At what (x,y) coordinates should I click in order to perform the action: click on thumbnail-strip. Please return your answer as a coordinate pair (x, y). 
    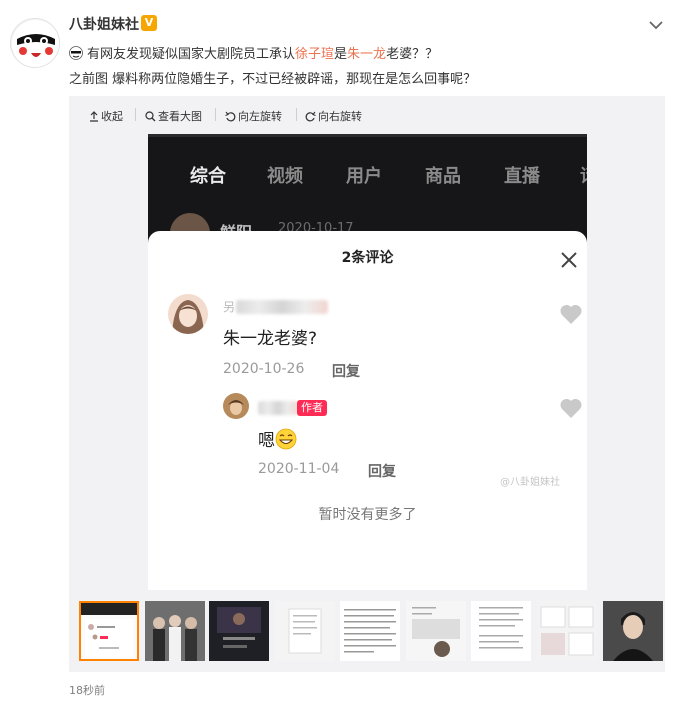
    Looking at the image, I should click on (371, 631).